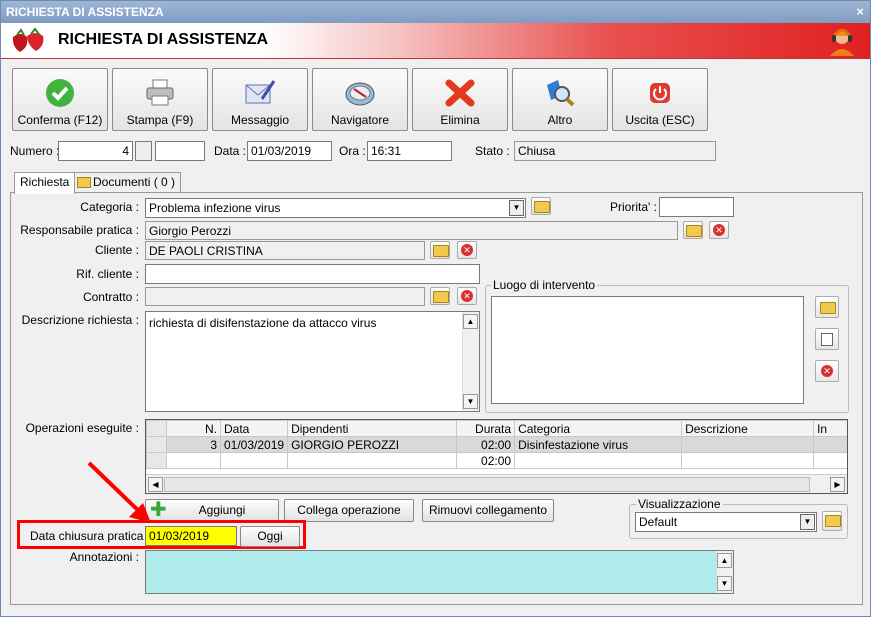 This screenshot has width=871, height=617. Describe the element at coordinates (45, 183) in the screenshot. I see `tab-richiesta: Richiesta` at that location.